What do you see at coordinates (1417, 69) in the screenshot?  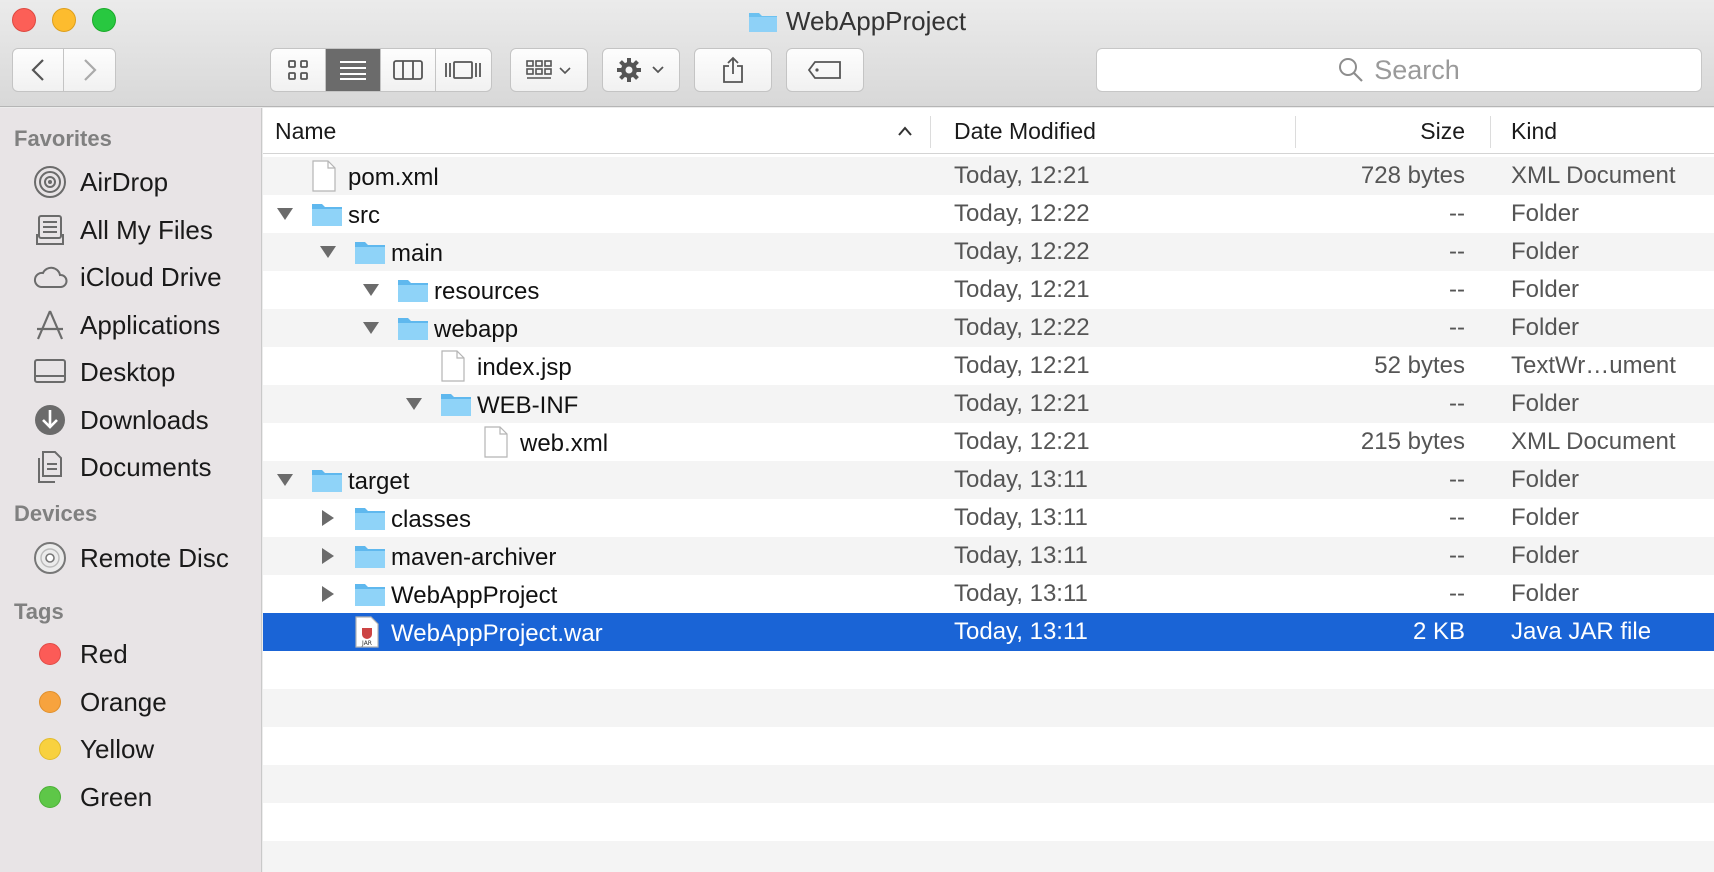 I see `search-placeholder: Search` at bounding box center [1417, 69].